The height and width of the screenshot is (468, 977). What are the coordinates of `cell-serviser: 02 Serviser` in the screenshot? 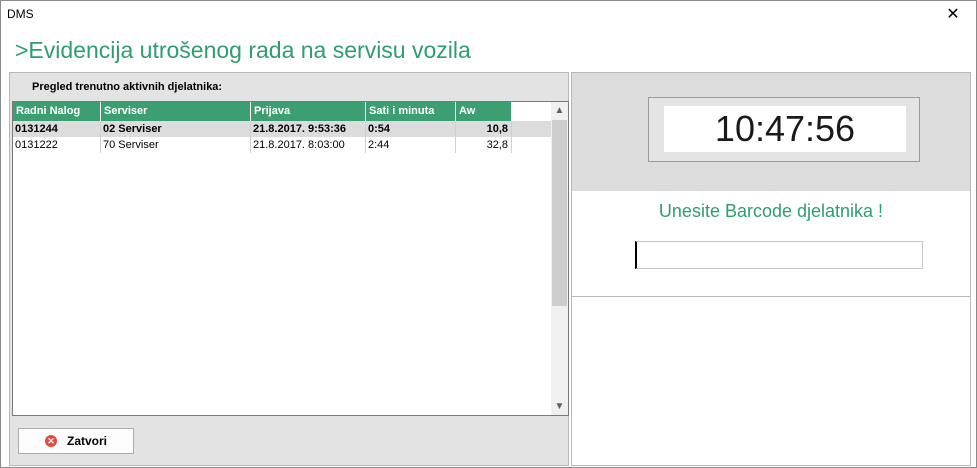 It's located at (176, 129).